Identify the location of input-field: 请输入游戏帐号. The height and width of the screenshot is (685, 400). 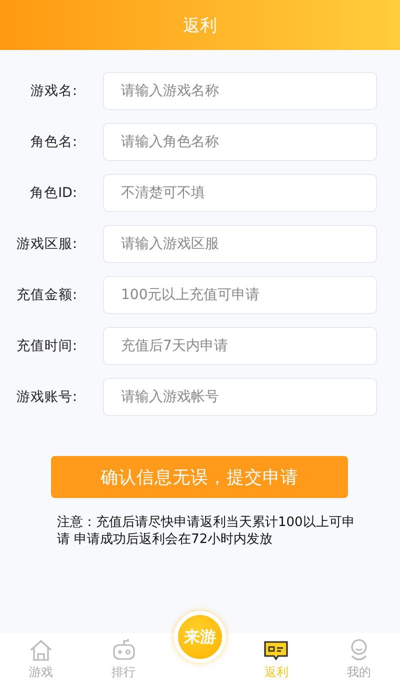
(240, 397).